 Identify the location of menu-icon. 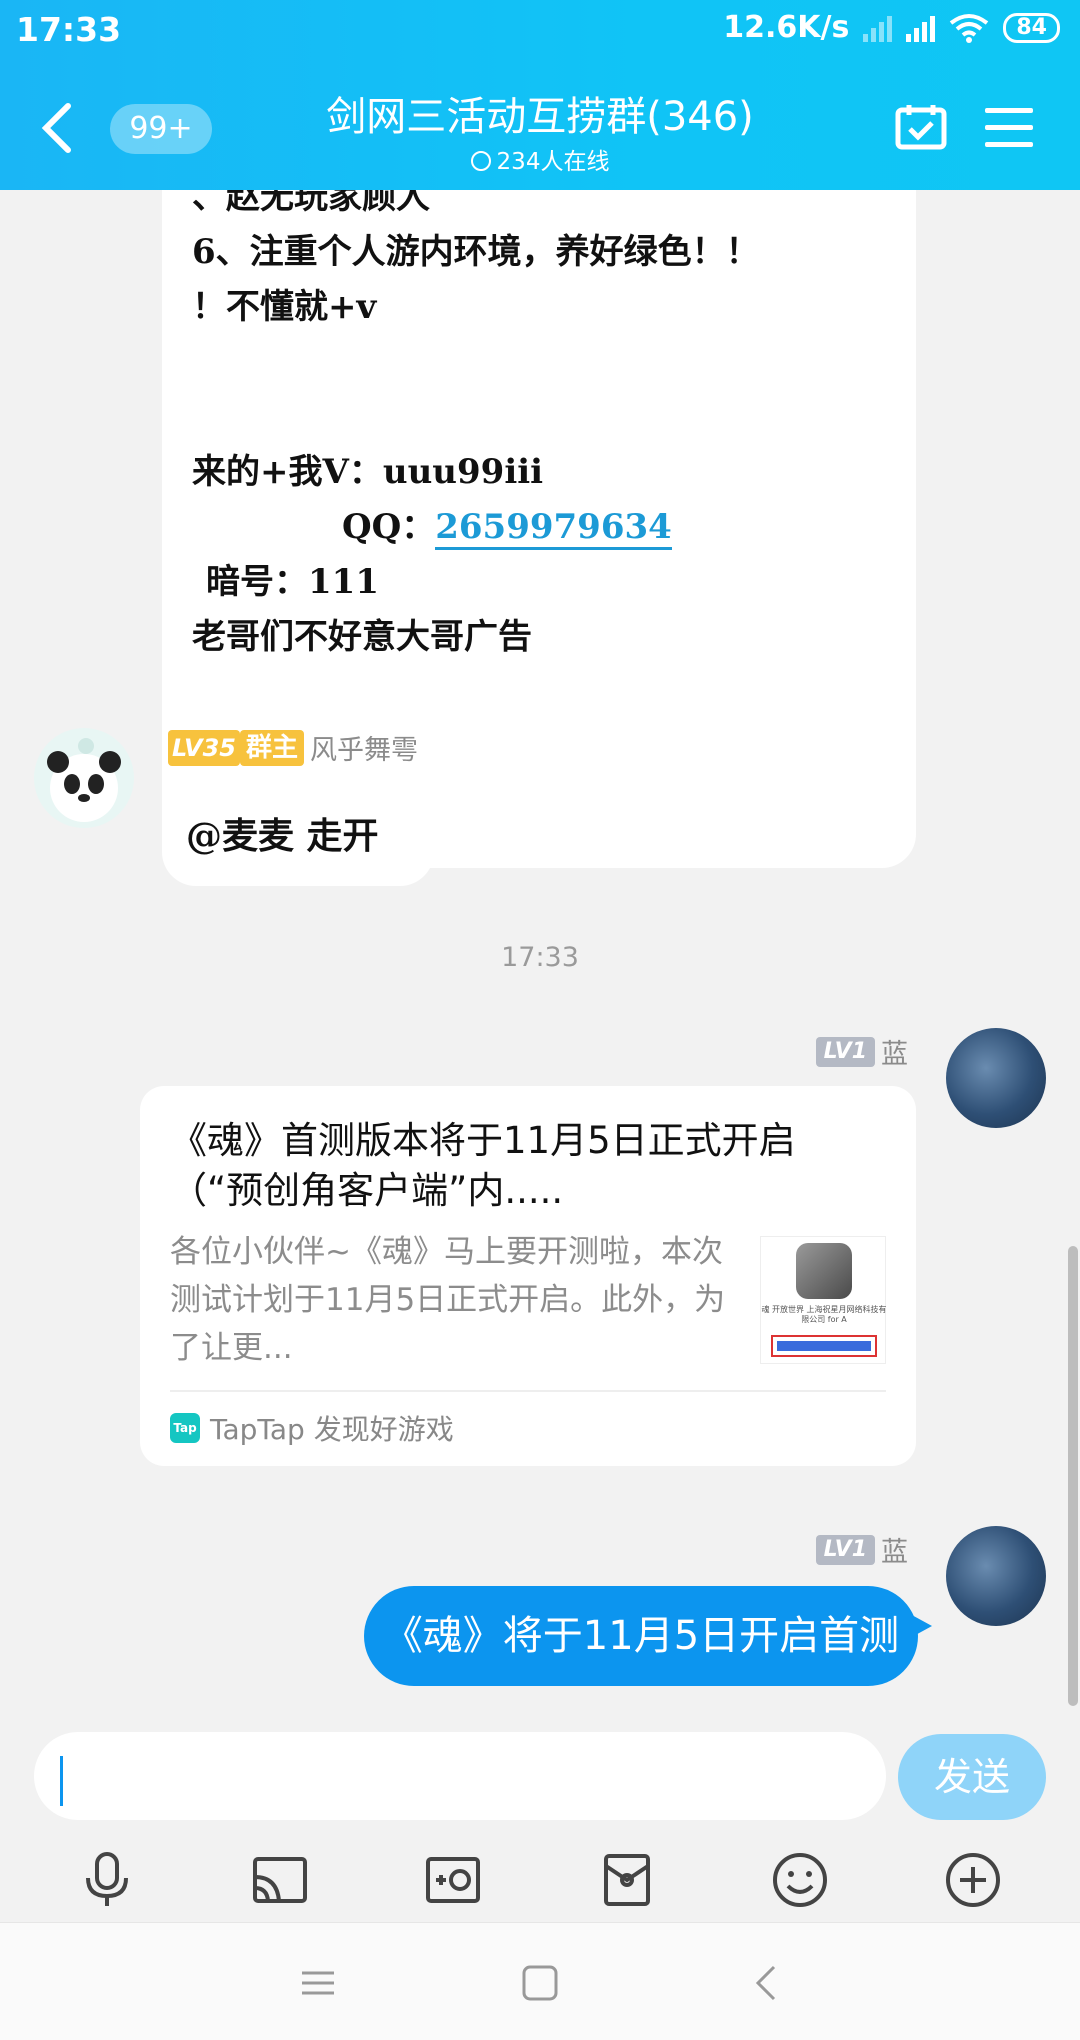
(1009, 128).